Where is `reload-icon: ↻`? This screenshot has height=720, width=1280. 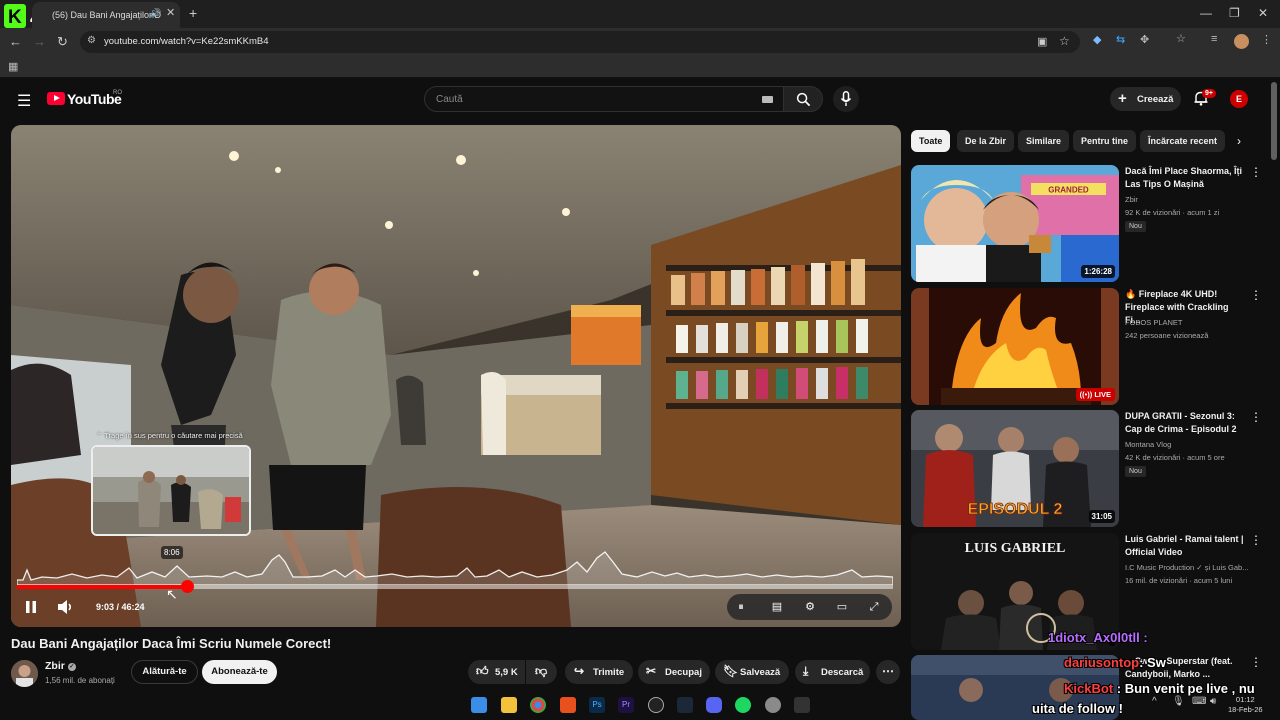 reload-icon: ↻ is located at coordinates (62, 42).